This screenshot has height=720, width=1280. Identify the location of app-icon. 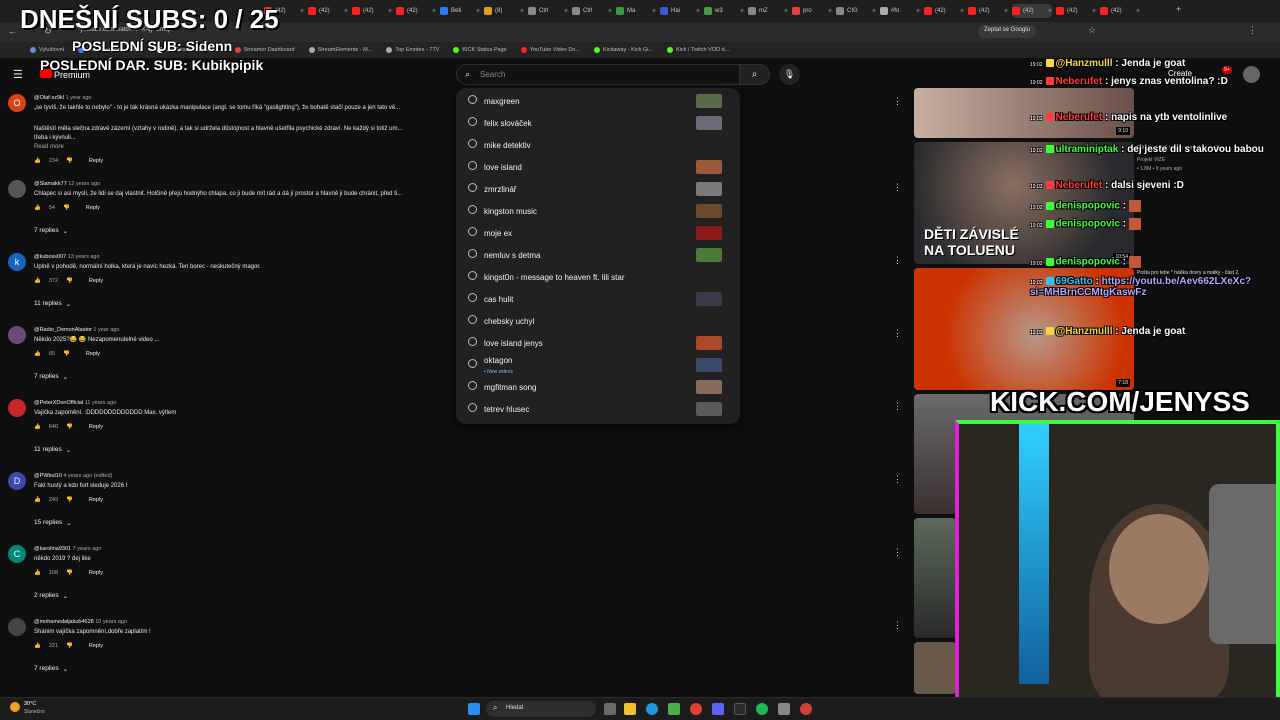
(674, 709).